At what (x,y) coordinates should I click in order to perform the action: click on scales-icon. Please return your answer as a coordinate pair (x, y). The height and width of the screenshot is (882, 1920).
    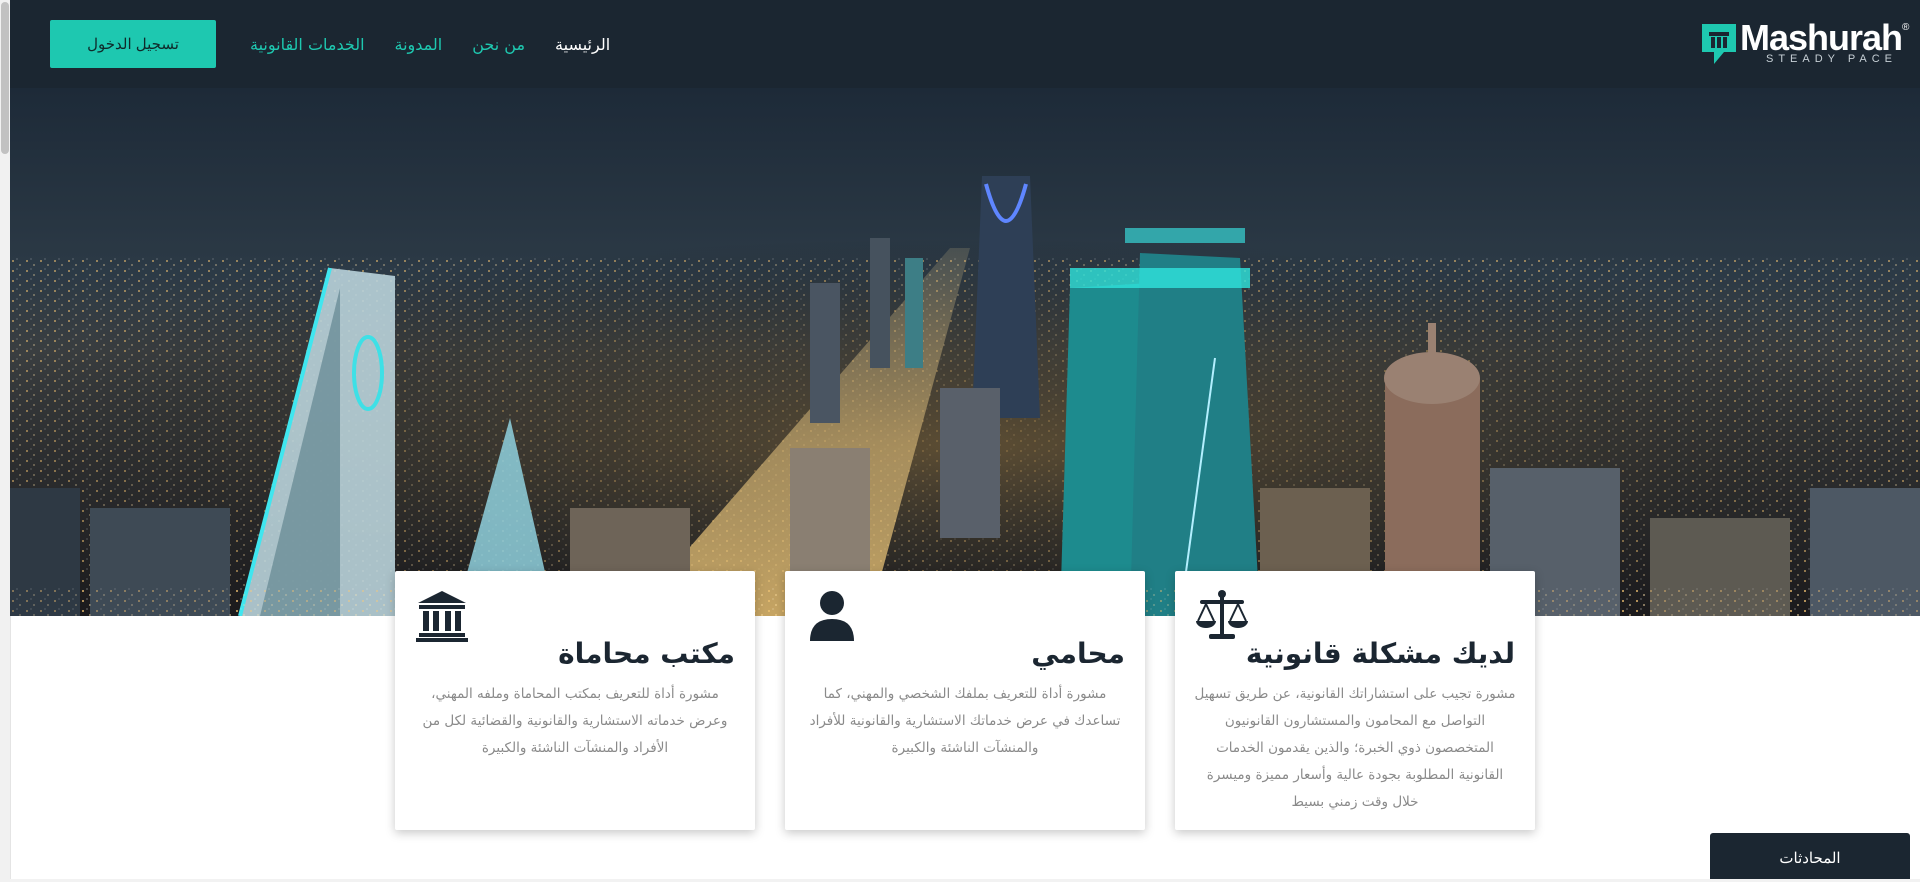
    Looking at the image, I should click on (1222, 614).